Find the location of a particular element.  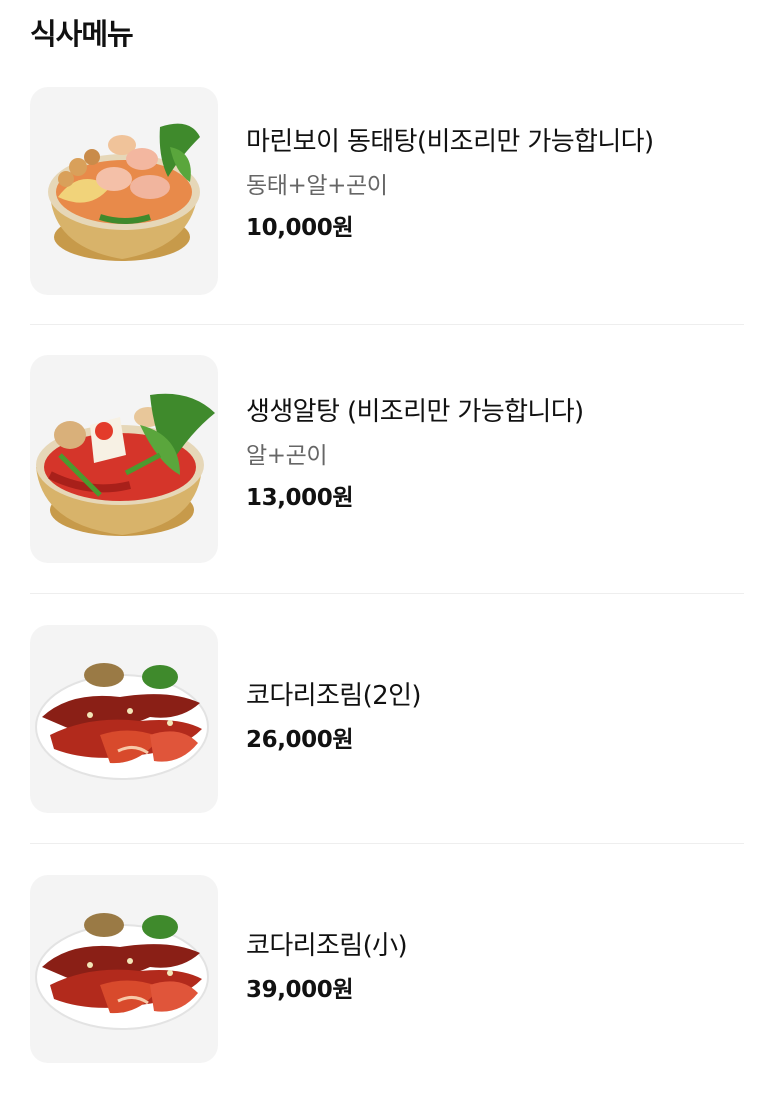

item-price: 13,000원 is located at coordinates (300, 498).